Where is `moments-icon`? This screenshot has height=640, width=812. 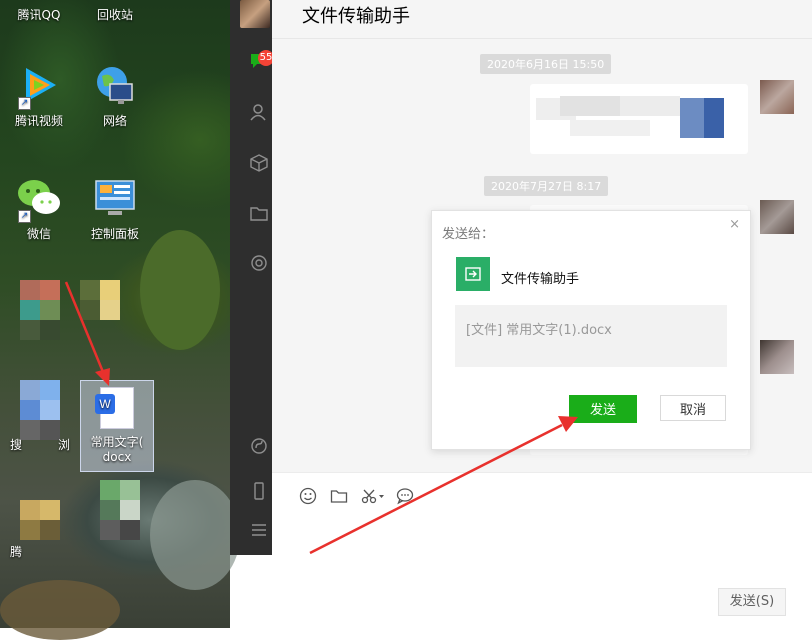 moments-icon is located at coordinates (259, 264).